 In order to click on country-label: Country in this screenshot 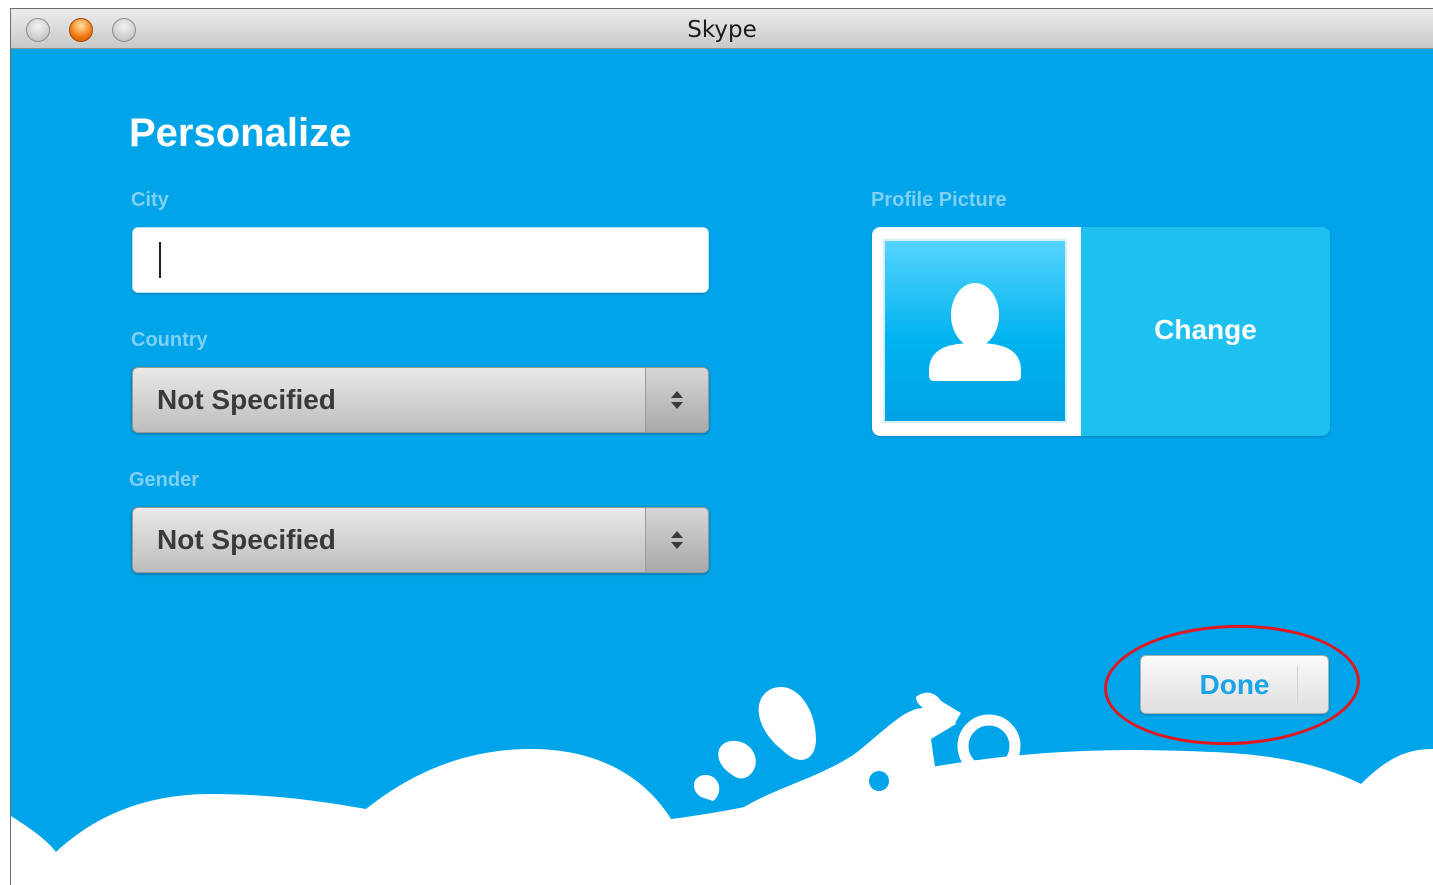, I will do `click(169, 340)`.